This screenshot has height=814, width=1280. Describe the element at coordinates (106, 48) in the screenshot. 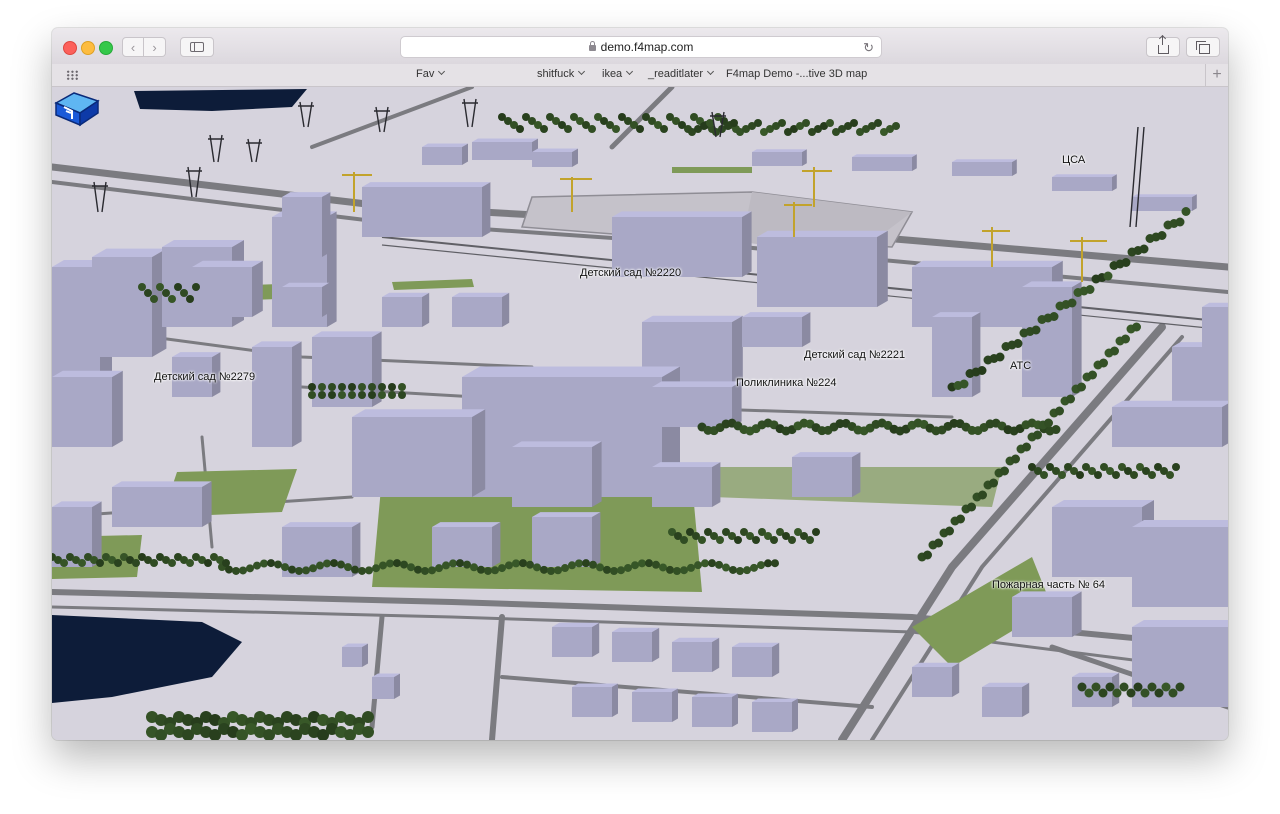

I see `maximize-button` at that location.